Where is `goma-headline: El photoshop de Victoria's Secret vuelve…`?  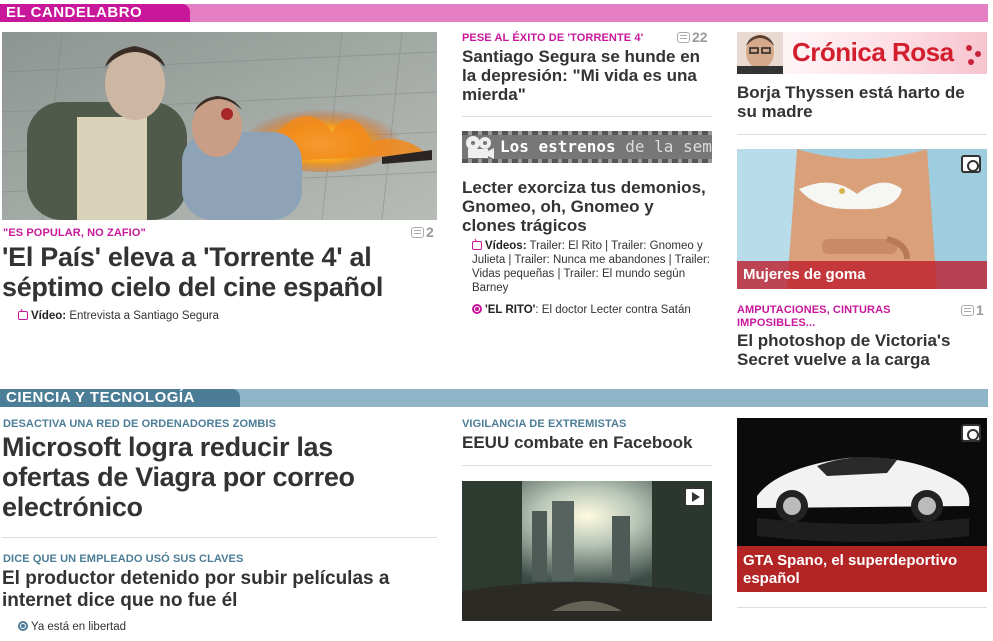 goma-headline: El photoshop de Victoria's Secret vuelve… is located at coordinates (859, 350).